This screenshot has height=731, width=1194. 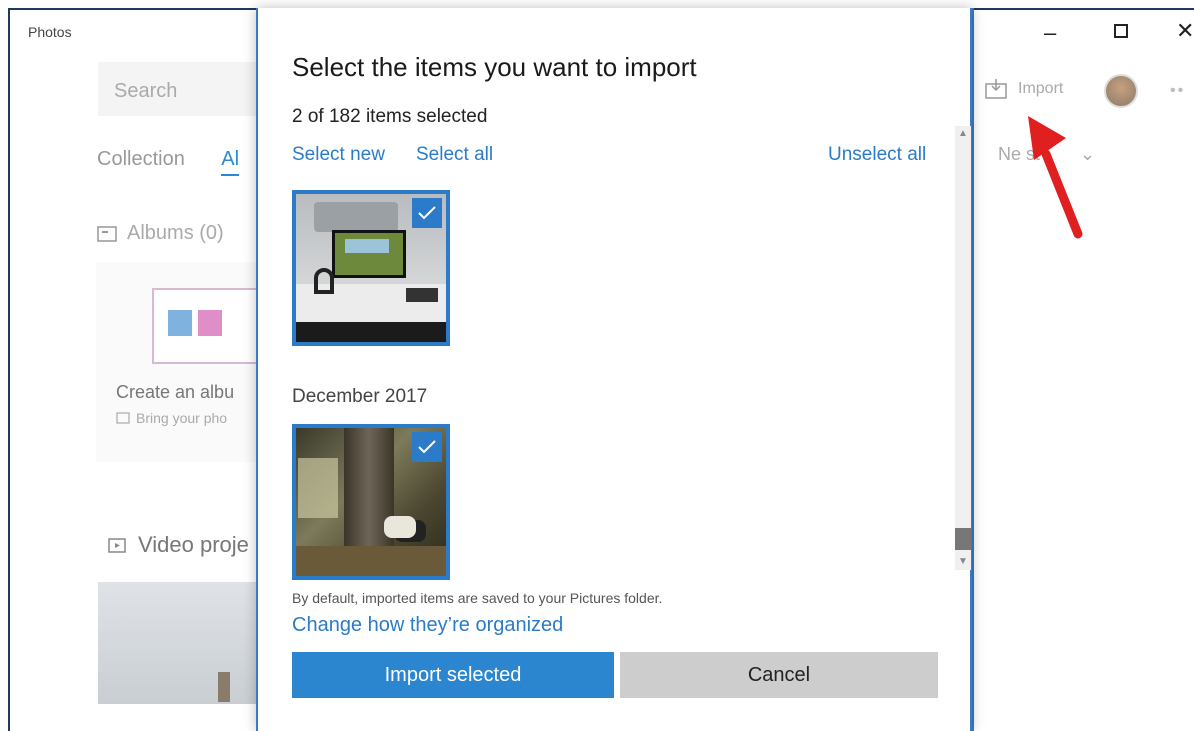 I want to click on cancel-button: Cancel, so click(x=779, y=675).